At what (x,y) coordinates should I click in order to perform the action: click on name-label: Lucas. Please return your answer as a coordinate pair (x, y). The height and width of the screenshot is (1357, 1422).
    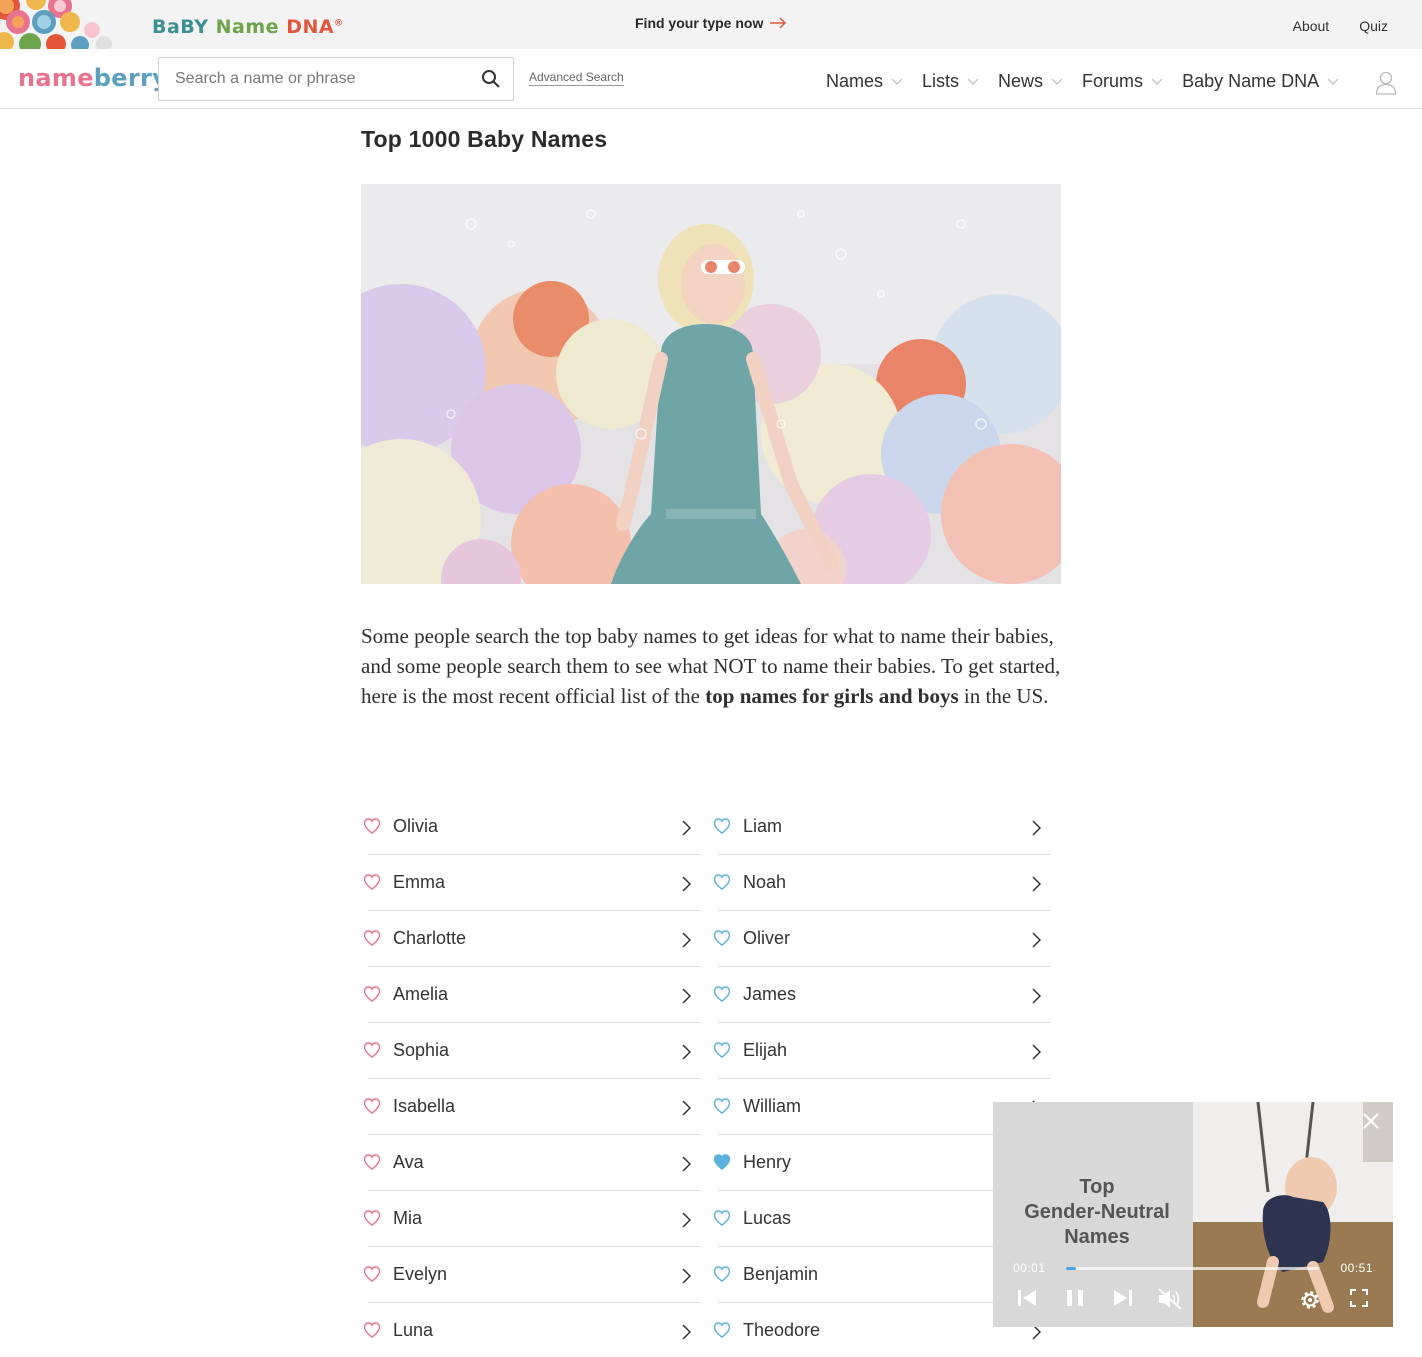
    Looking at the image, I should click on (767, 1218).